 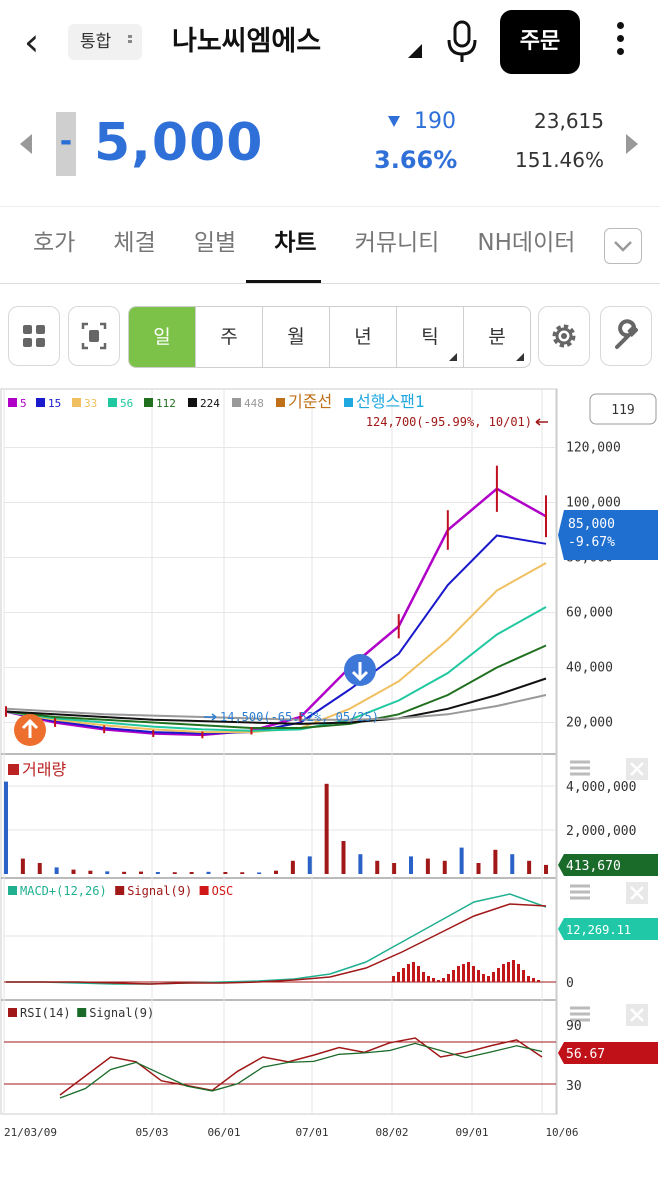 I want to click on market-badge: 통합, so click(x=105, y=42).